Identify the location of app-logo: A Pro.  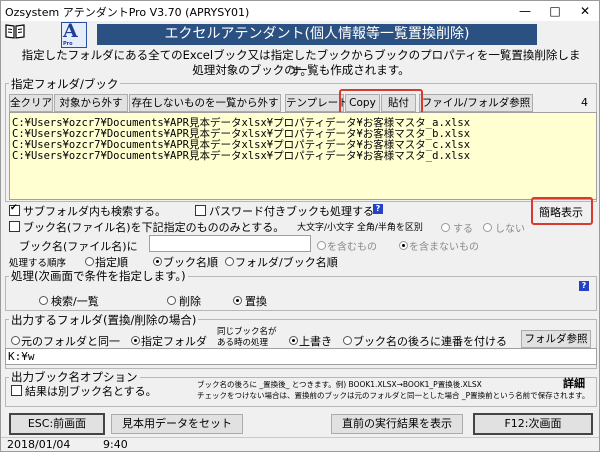
(74, 34).